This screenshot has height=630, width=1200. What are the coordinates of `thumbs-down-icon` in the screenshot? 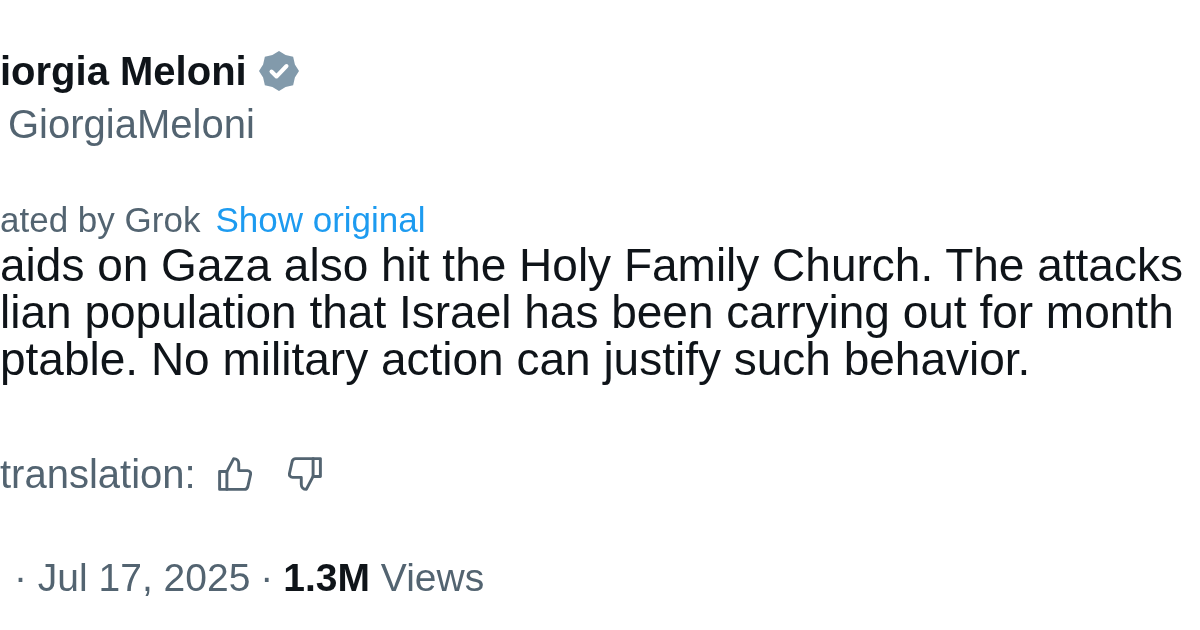 It's located at (304, 474).